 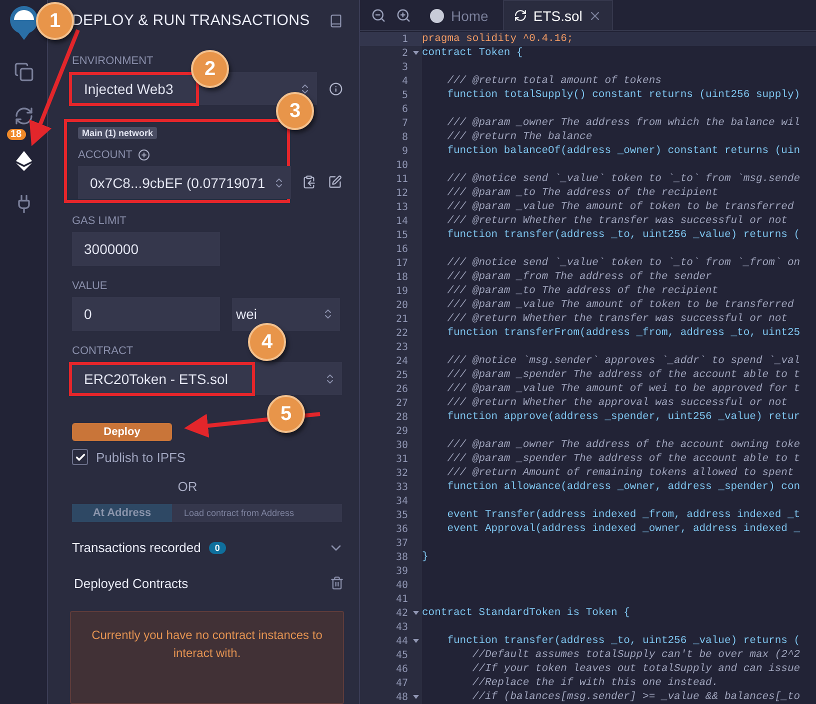 I want to click on editor-tab: ETS.sol, so click(x=558, y=15).